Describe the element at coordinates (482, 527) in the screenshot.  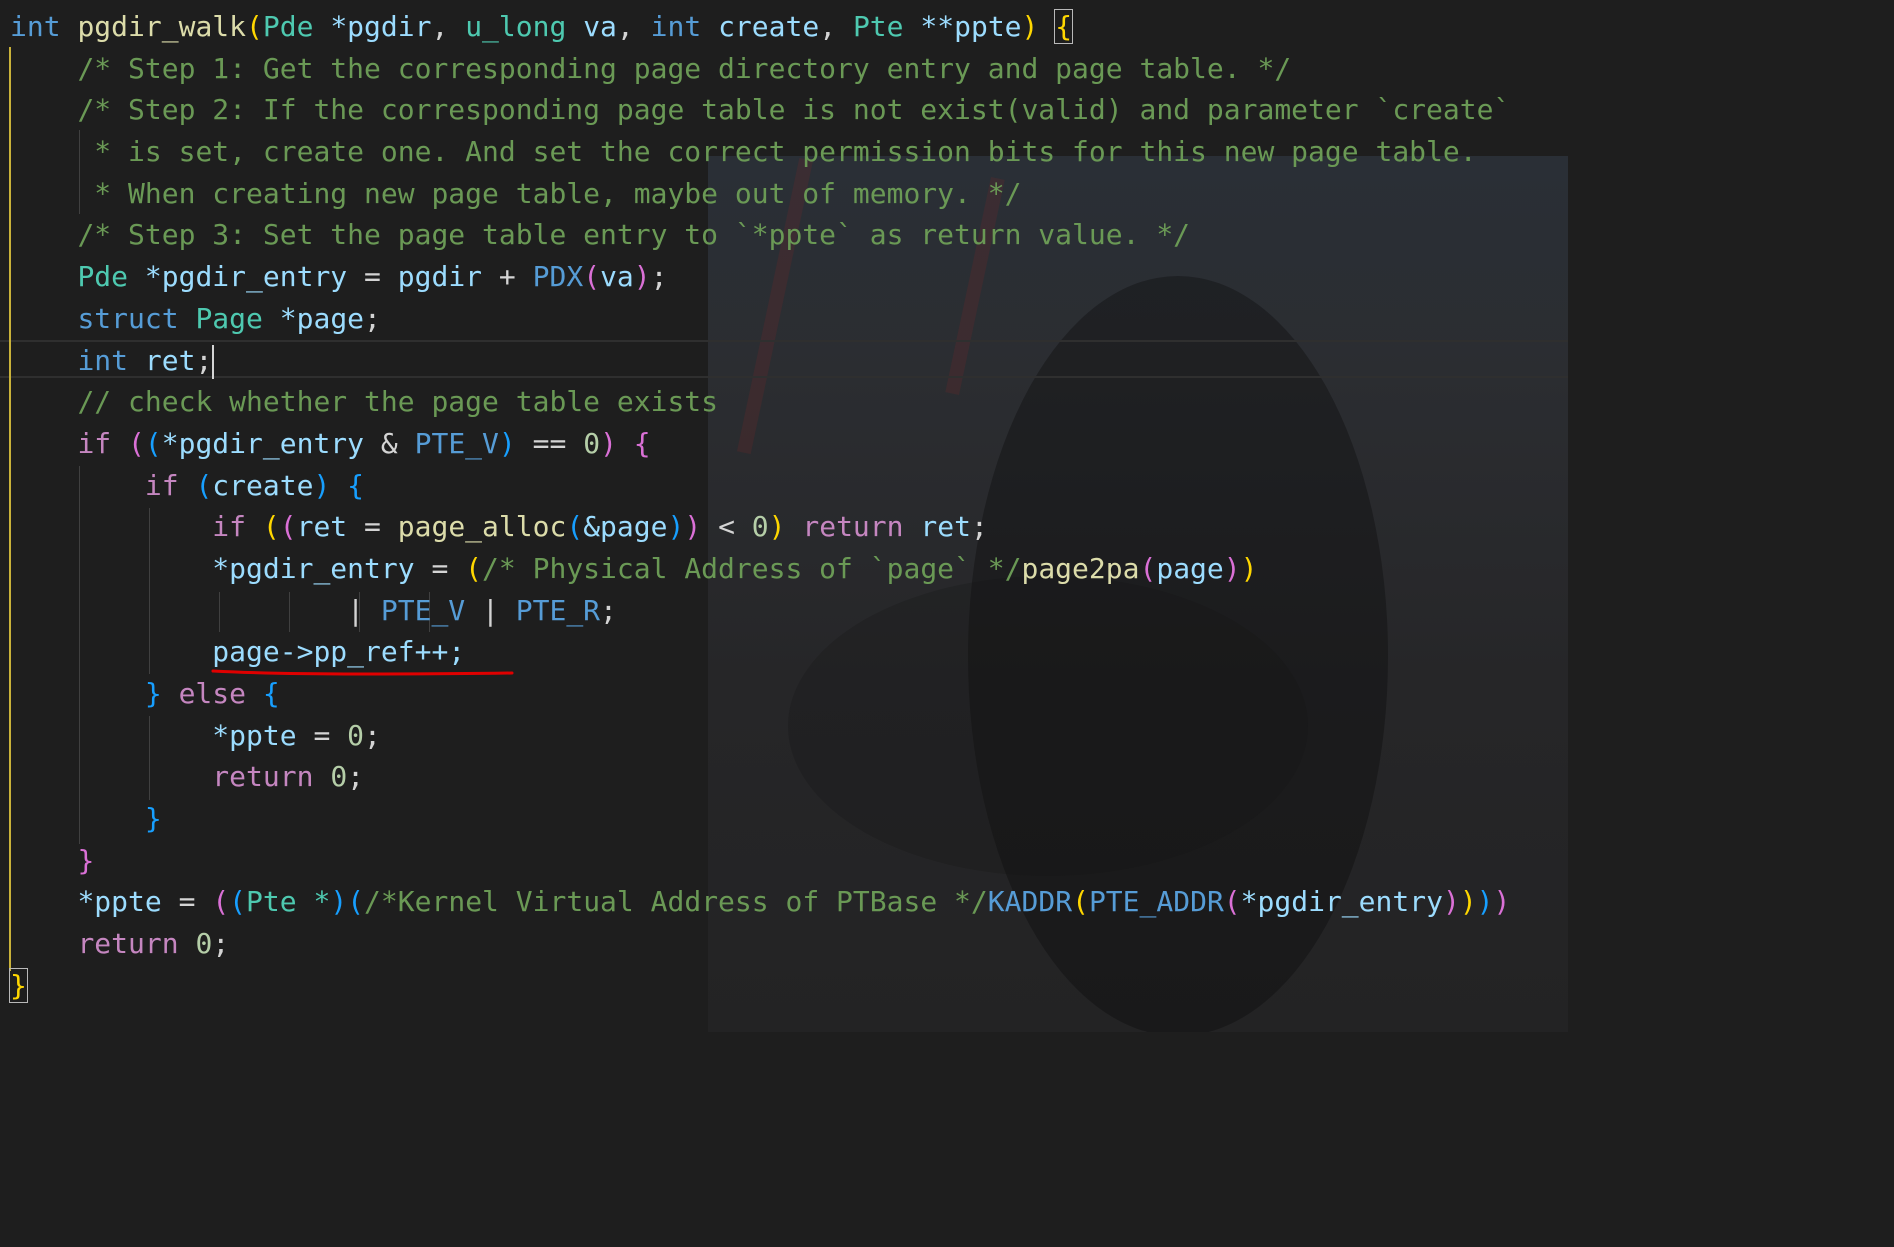
I see `function-call: page_alloc` at that location.